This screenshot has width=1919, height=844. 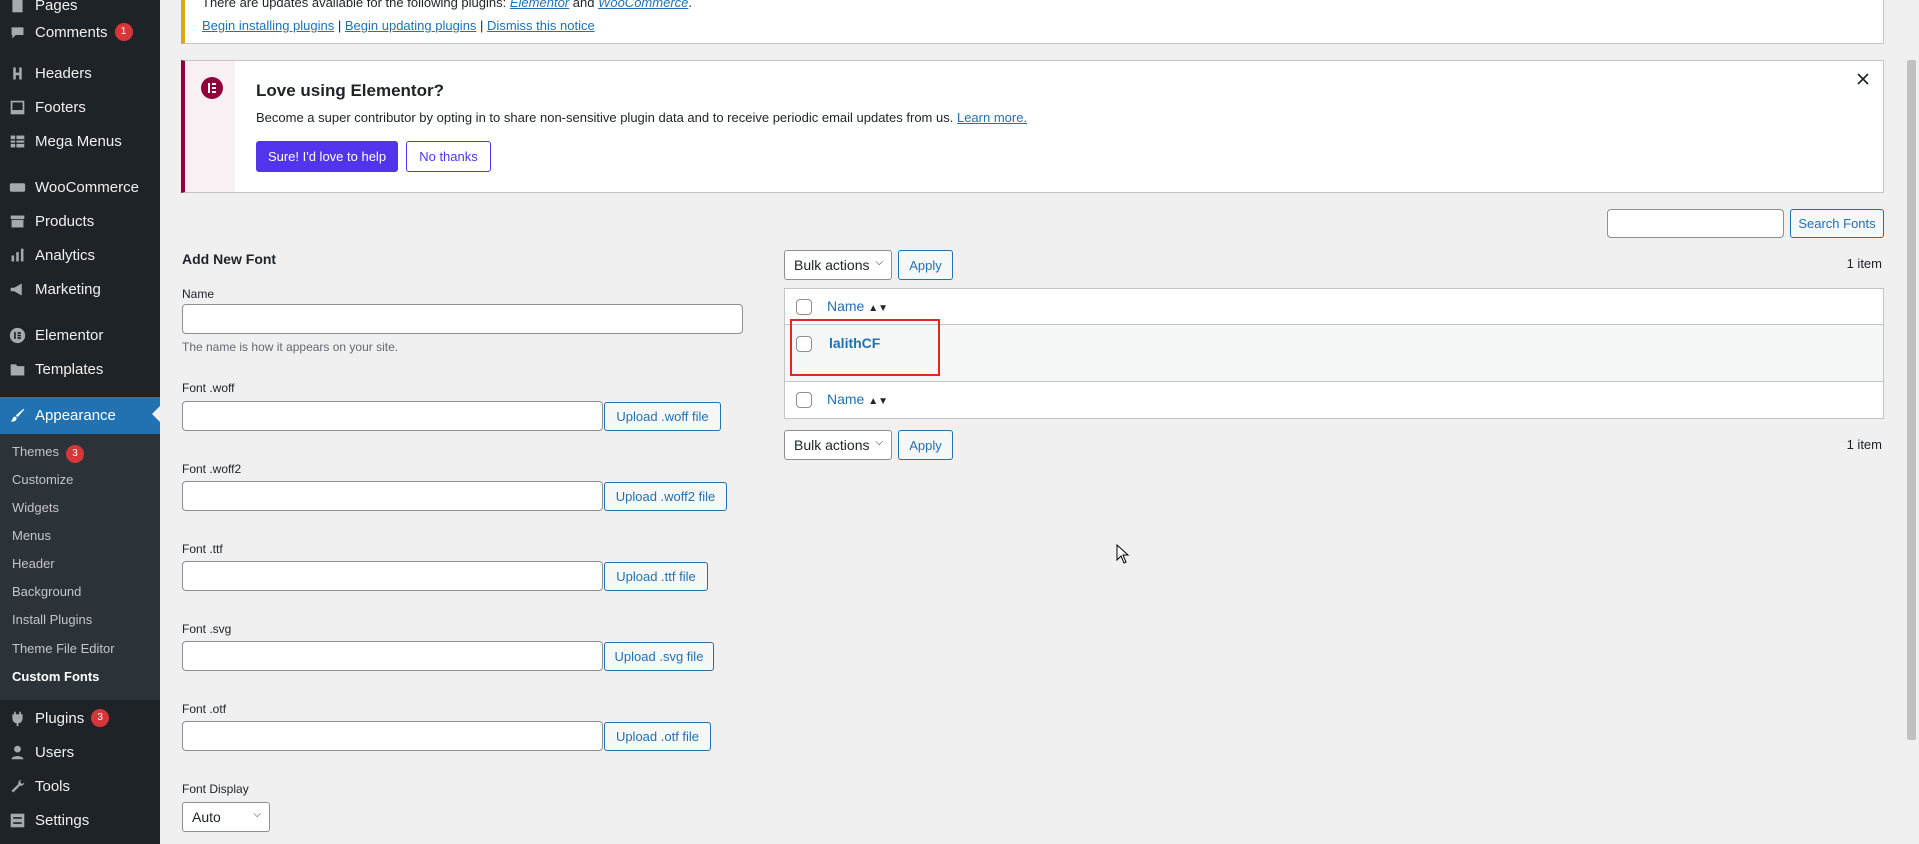 What do you see at coordinates (87, 187) in the screenshot?
I see `menu-label: WooCommerce` at bounding box center [87, 187].